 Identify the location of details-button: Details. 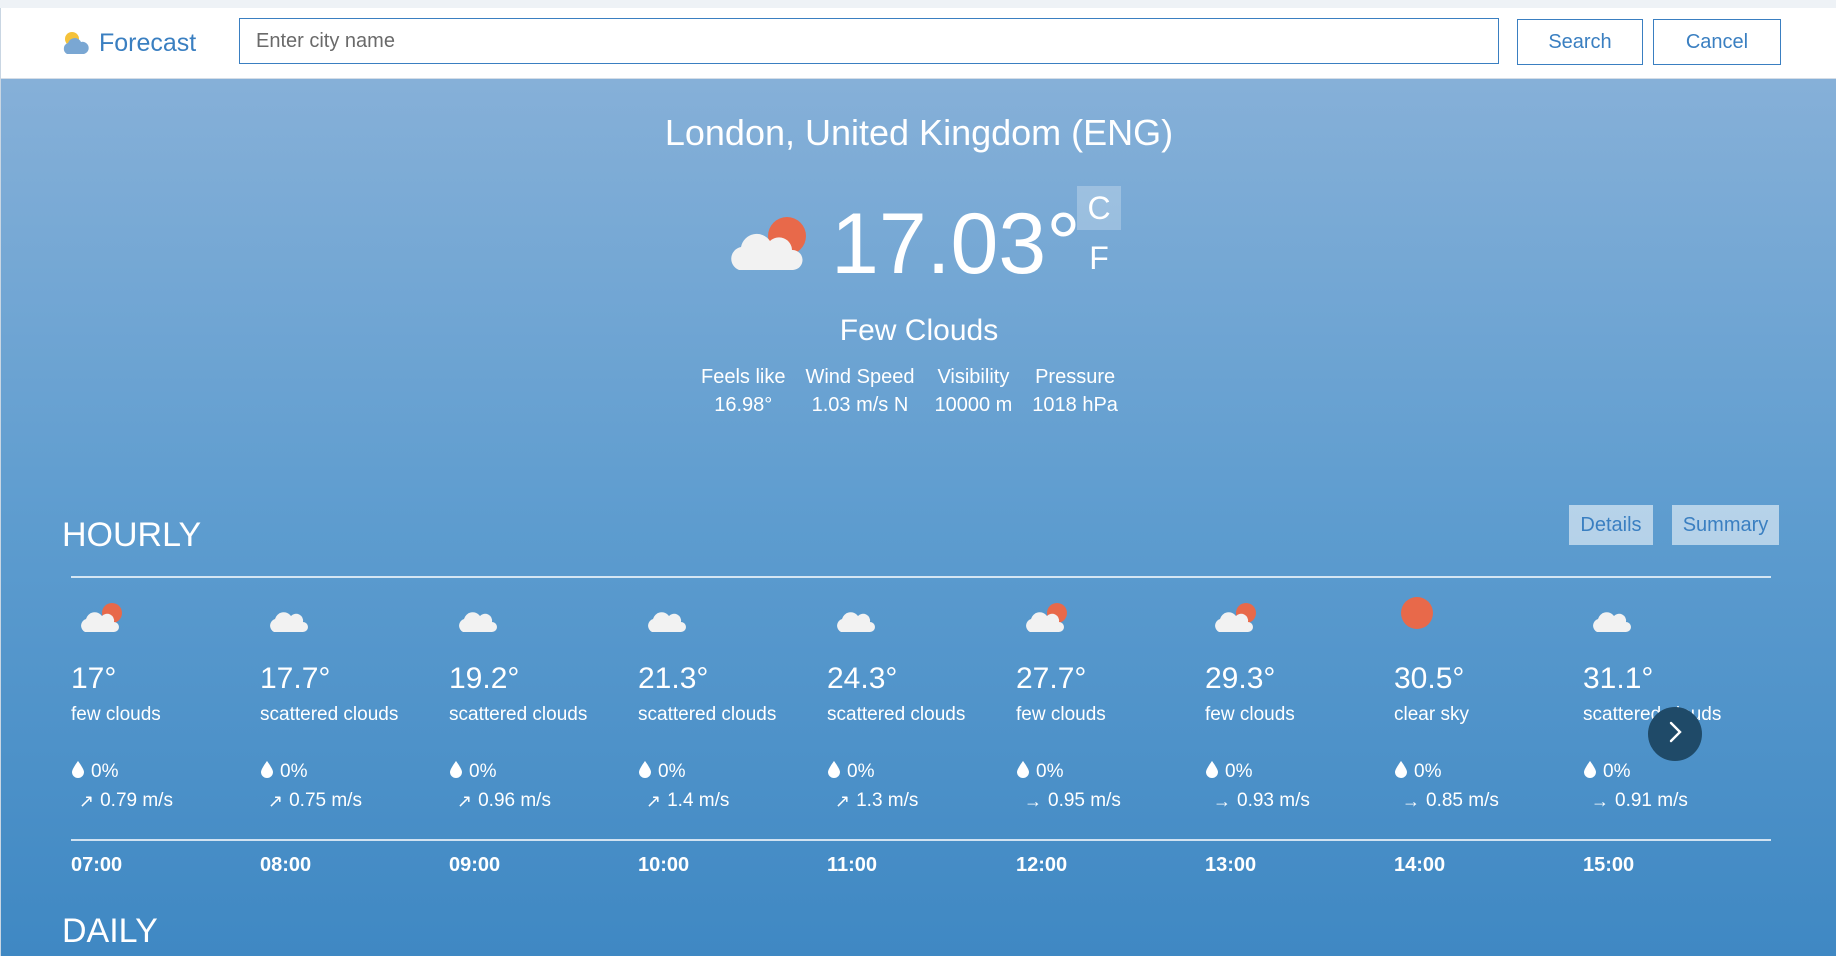
(1611, 525).